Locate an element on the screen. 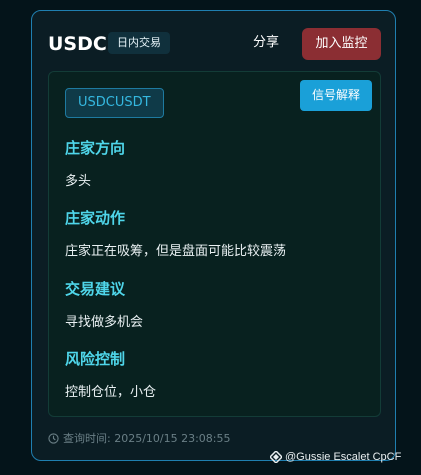 This screenshot has height=475, width=421. watermark-text: @Gussie Escalet CpCF is located at coordinates (343, 457).